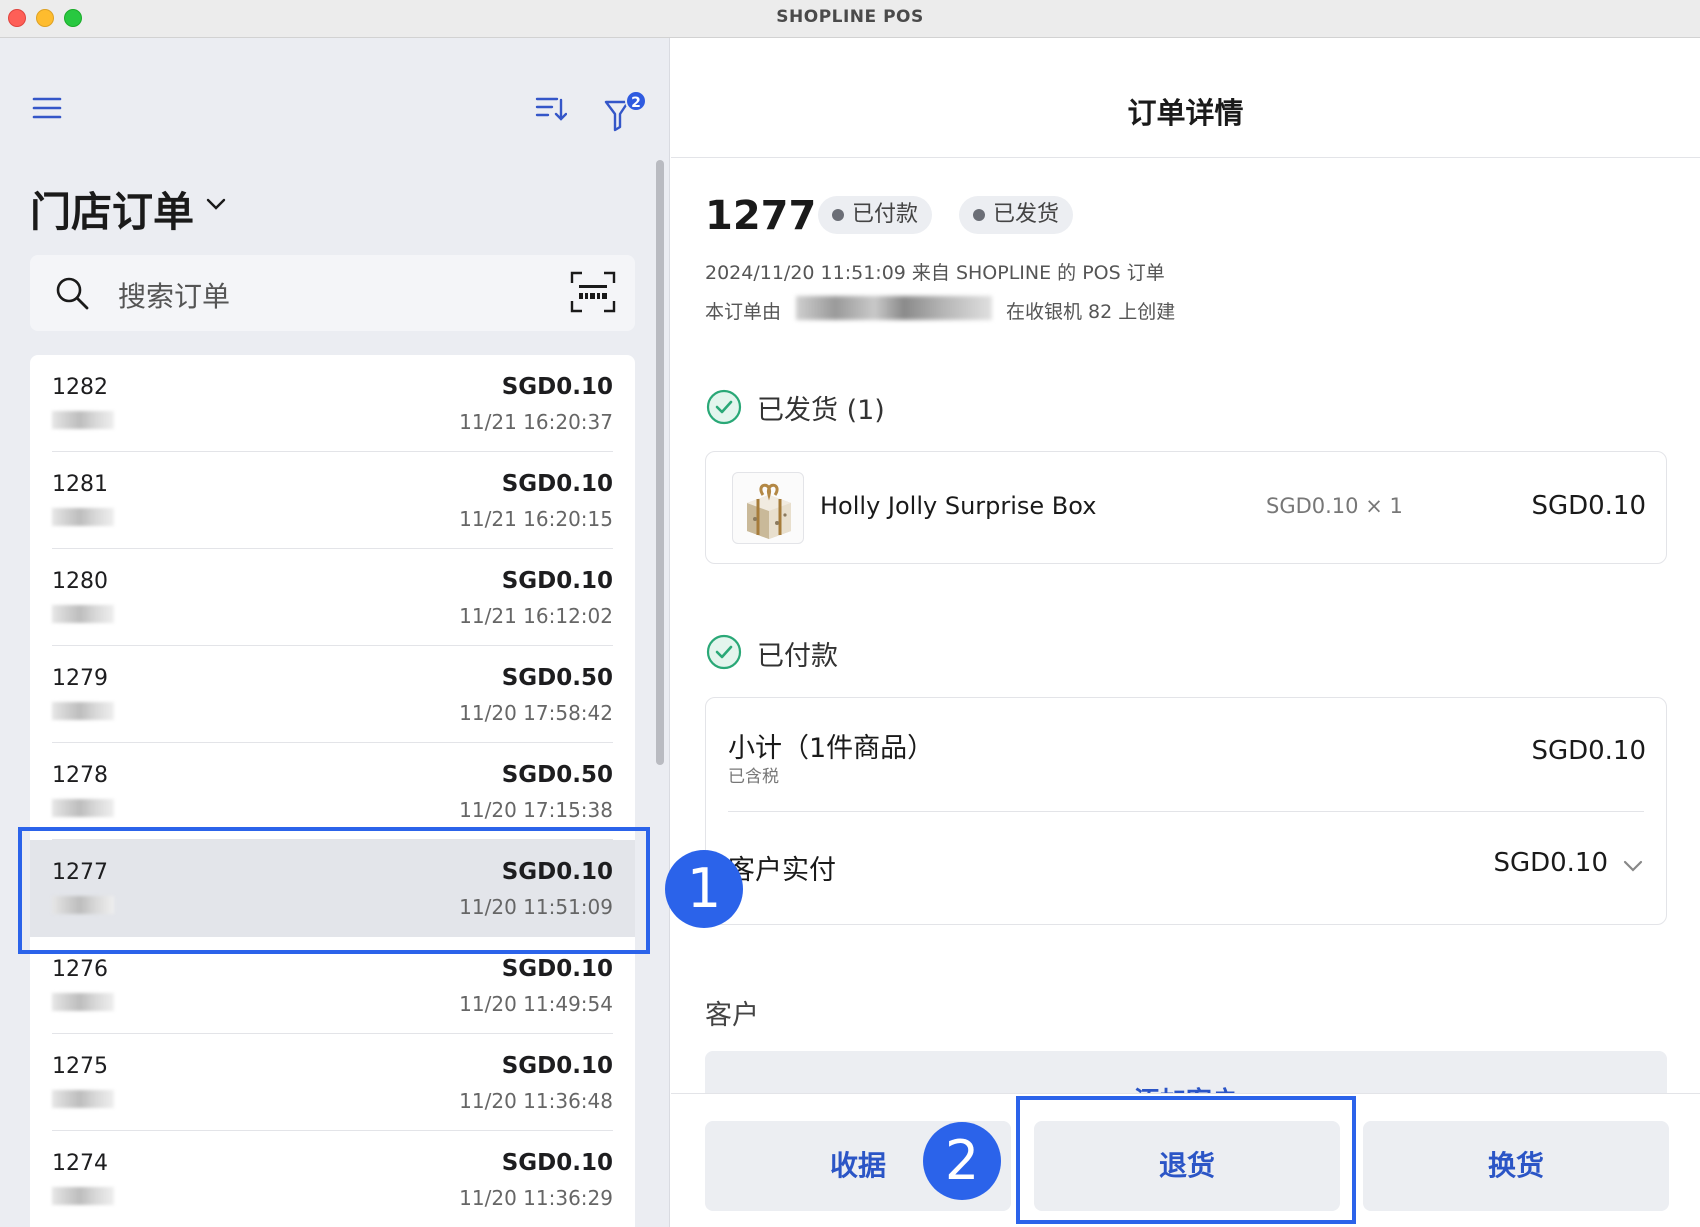 The height and width of the screenshot is (1227, 1700). I want to click on paid-section-title: 已付款, so click(797, 656).